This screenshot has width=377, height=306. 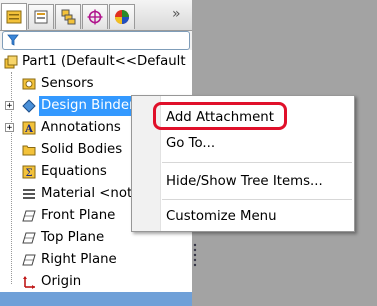 I want to click on filter-bar, so click(x=96, y=40).